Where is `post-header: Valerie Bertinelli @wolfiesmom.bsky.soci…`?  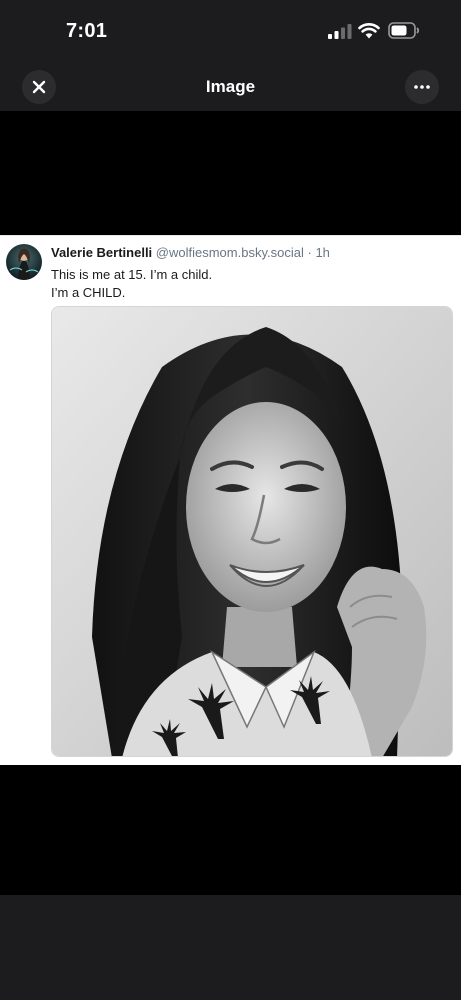 post-header: Valerie Bertinelli @wolfiesmom.bsky.soci… is located at coordinates (251, 252).